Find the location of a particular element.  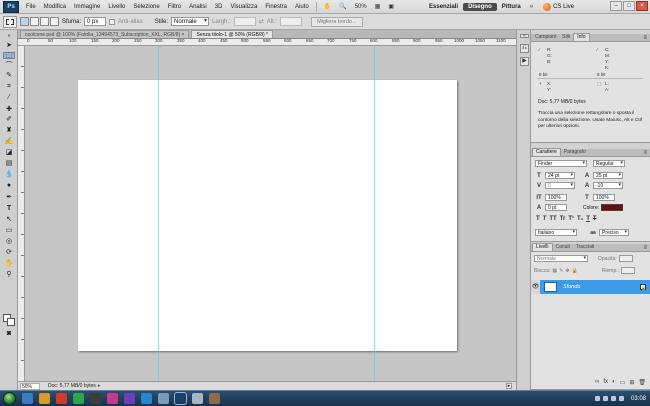

menu-immagine: Immagine is located at coordinates (87, 7).